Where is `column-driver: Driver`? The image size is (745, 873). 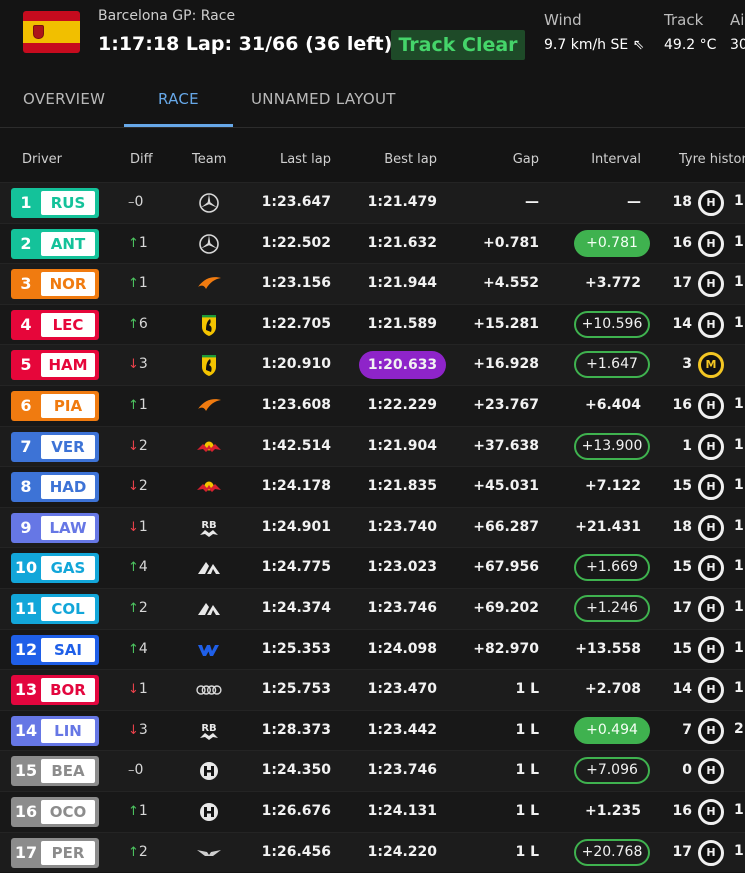 column-driver: Driver is located at coordinates (42, 159).